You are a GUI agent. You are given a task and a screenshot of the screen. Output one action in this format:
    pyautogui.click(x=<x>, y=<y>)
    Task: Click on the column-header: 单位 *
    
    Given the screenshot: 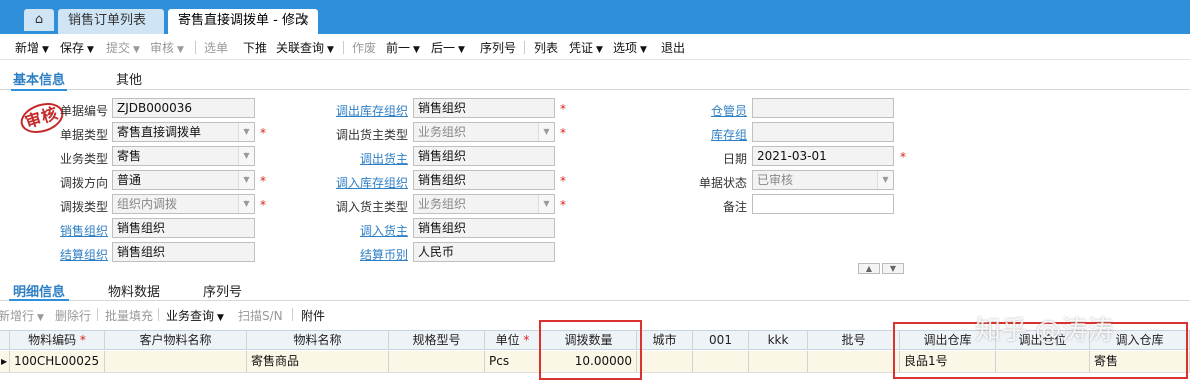 What is the action you would take?
    pyautogui.click(x=513, y=340)
    